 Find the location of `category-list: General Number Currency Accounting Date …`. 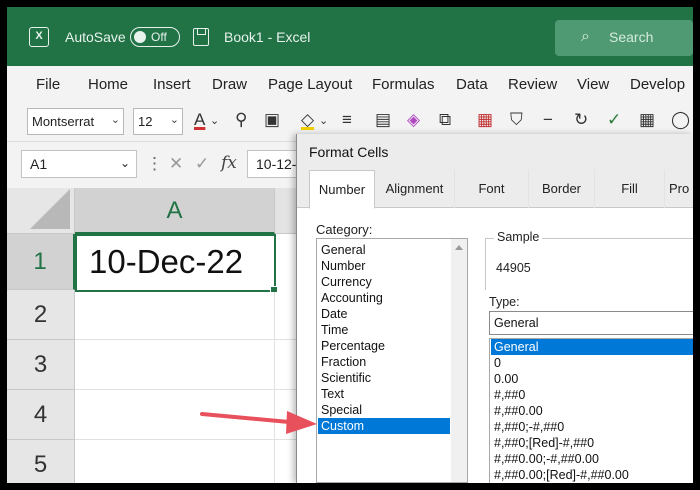

category-list: General Number Currency Accounting Date … is located at coordinates (392, 360).